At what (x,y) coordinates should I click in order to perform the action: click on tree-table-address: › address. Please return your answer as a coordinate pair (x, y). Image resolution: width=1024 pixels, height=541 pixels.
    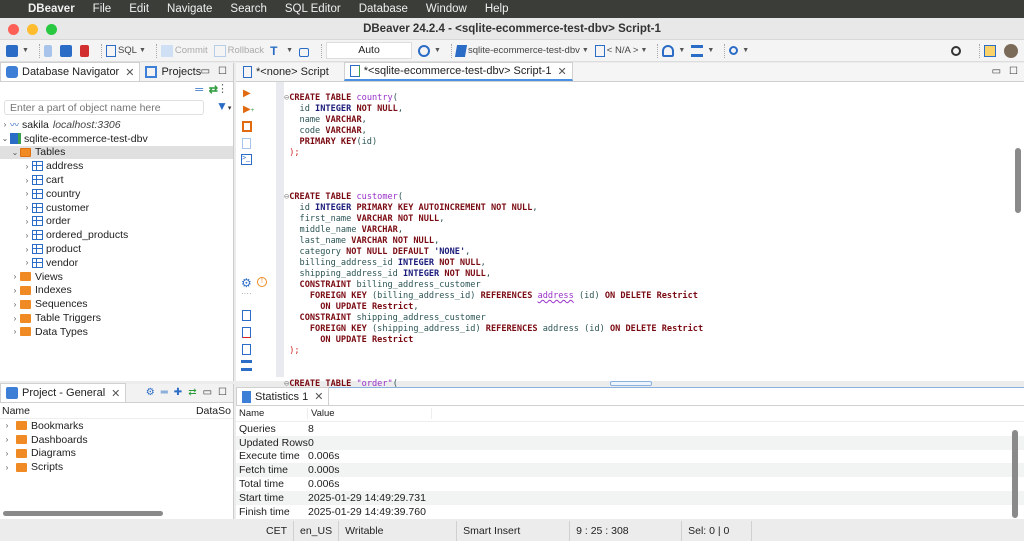
    Looking at the image, I should click on (116, 166).